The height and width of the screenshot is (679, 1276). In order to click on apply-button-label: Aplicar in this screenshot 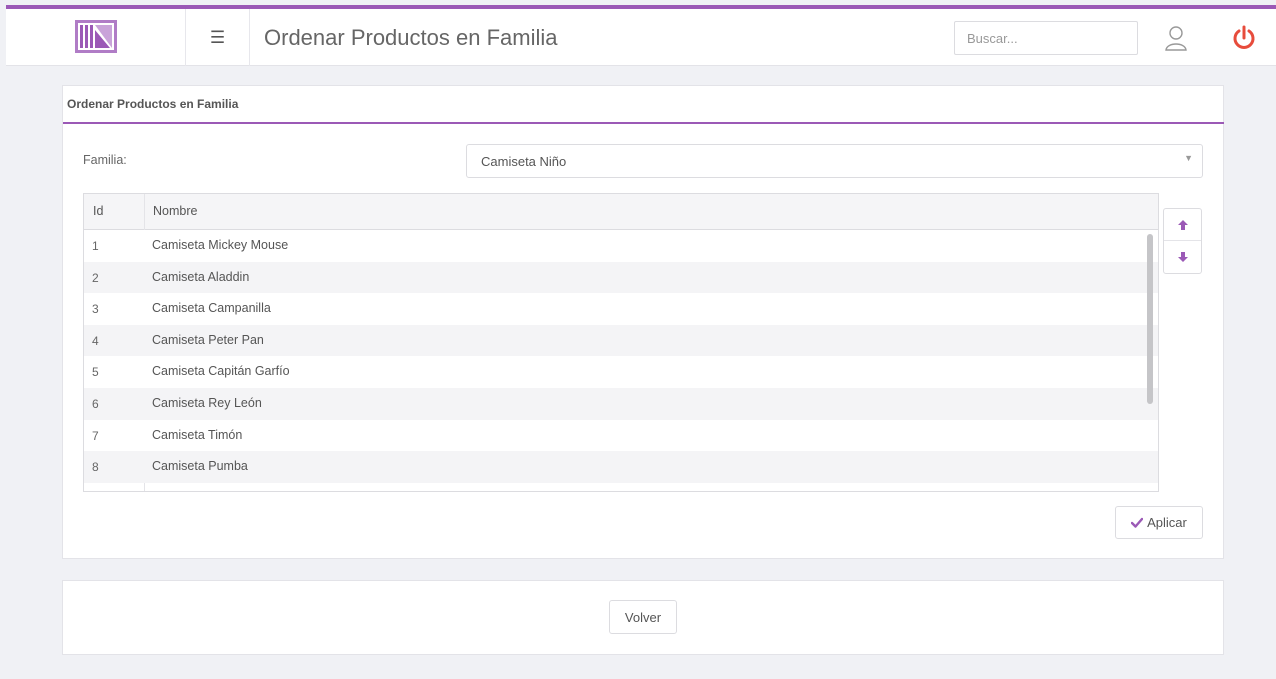, I will do `click(1167, 522)`.